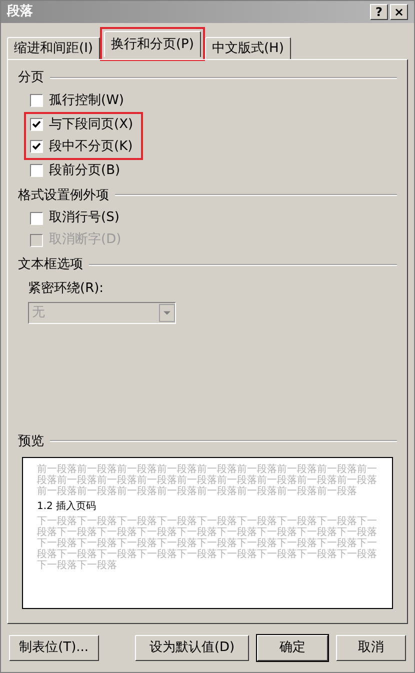 This screenshot has width=415, height=673. What do you see at coordinates (152, 44) in the screenshot?
I see `tab: 换行和分页(P)` at bounding box center [152, 44].